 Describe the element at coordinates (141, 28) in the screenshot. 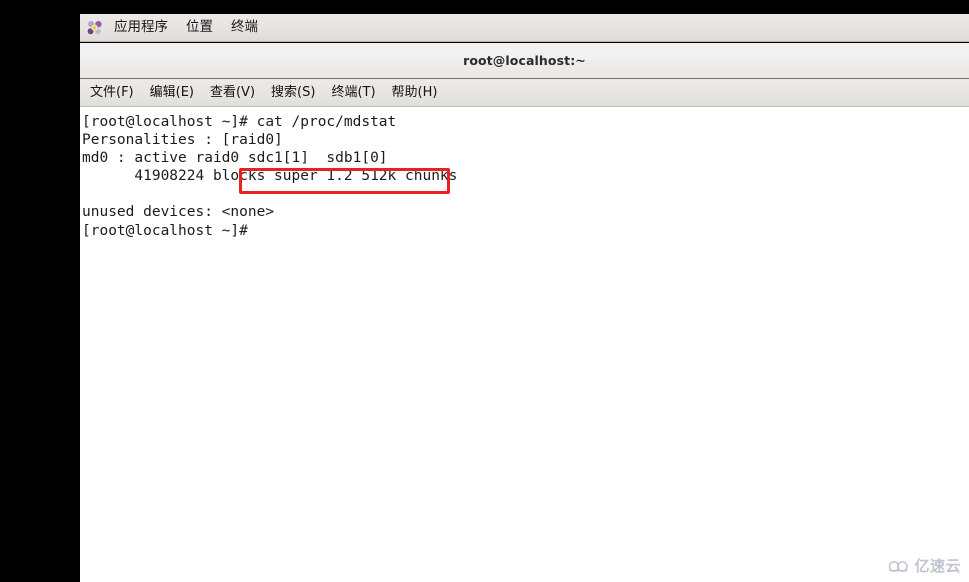

I see `panel-item-applications: 应用程序` at that location.